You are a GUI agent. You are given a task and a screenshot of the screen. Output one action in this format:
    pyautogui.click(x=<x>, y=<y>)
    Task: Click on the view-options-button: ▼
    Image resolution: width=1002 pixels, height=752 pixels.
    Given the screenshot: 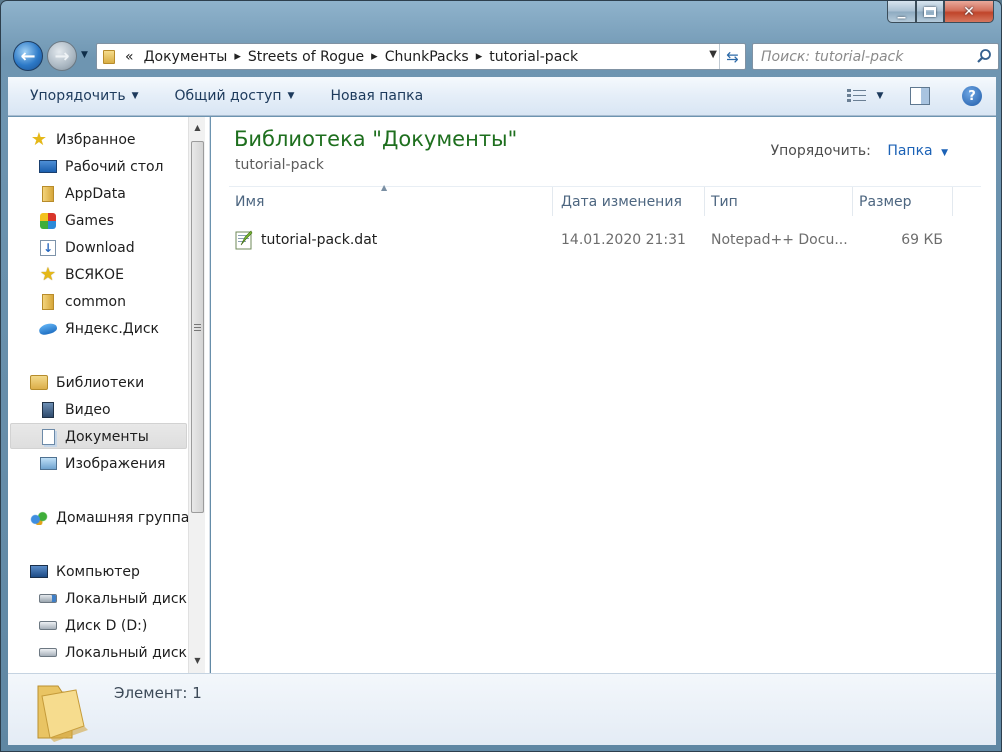 What is the action you would take?
    pyautogui.click(x=865, y=96)
    